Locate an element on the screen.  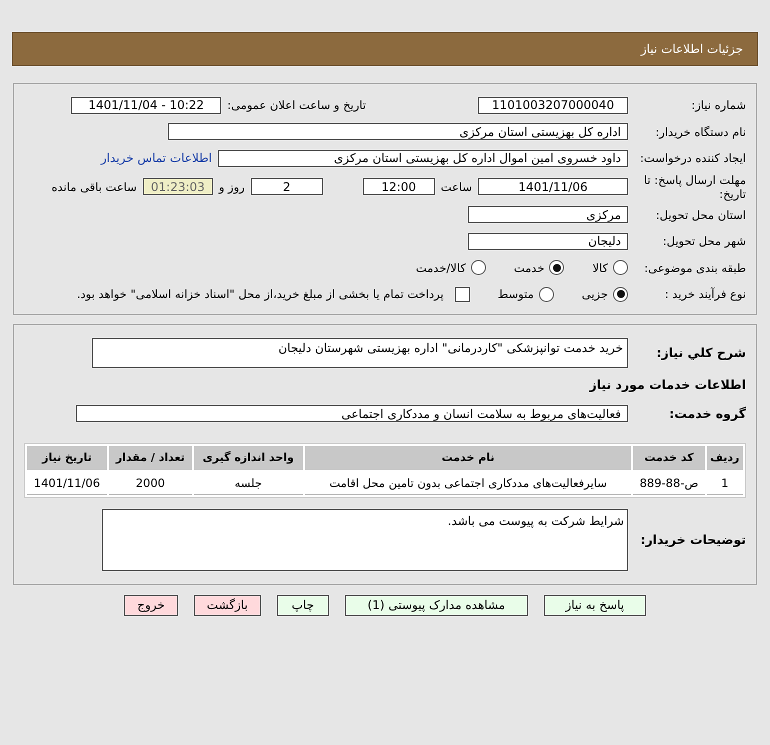
field-label: توضیحات خریدار: is located at coordinates (692, 539).